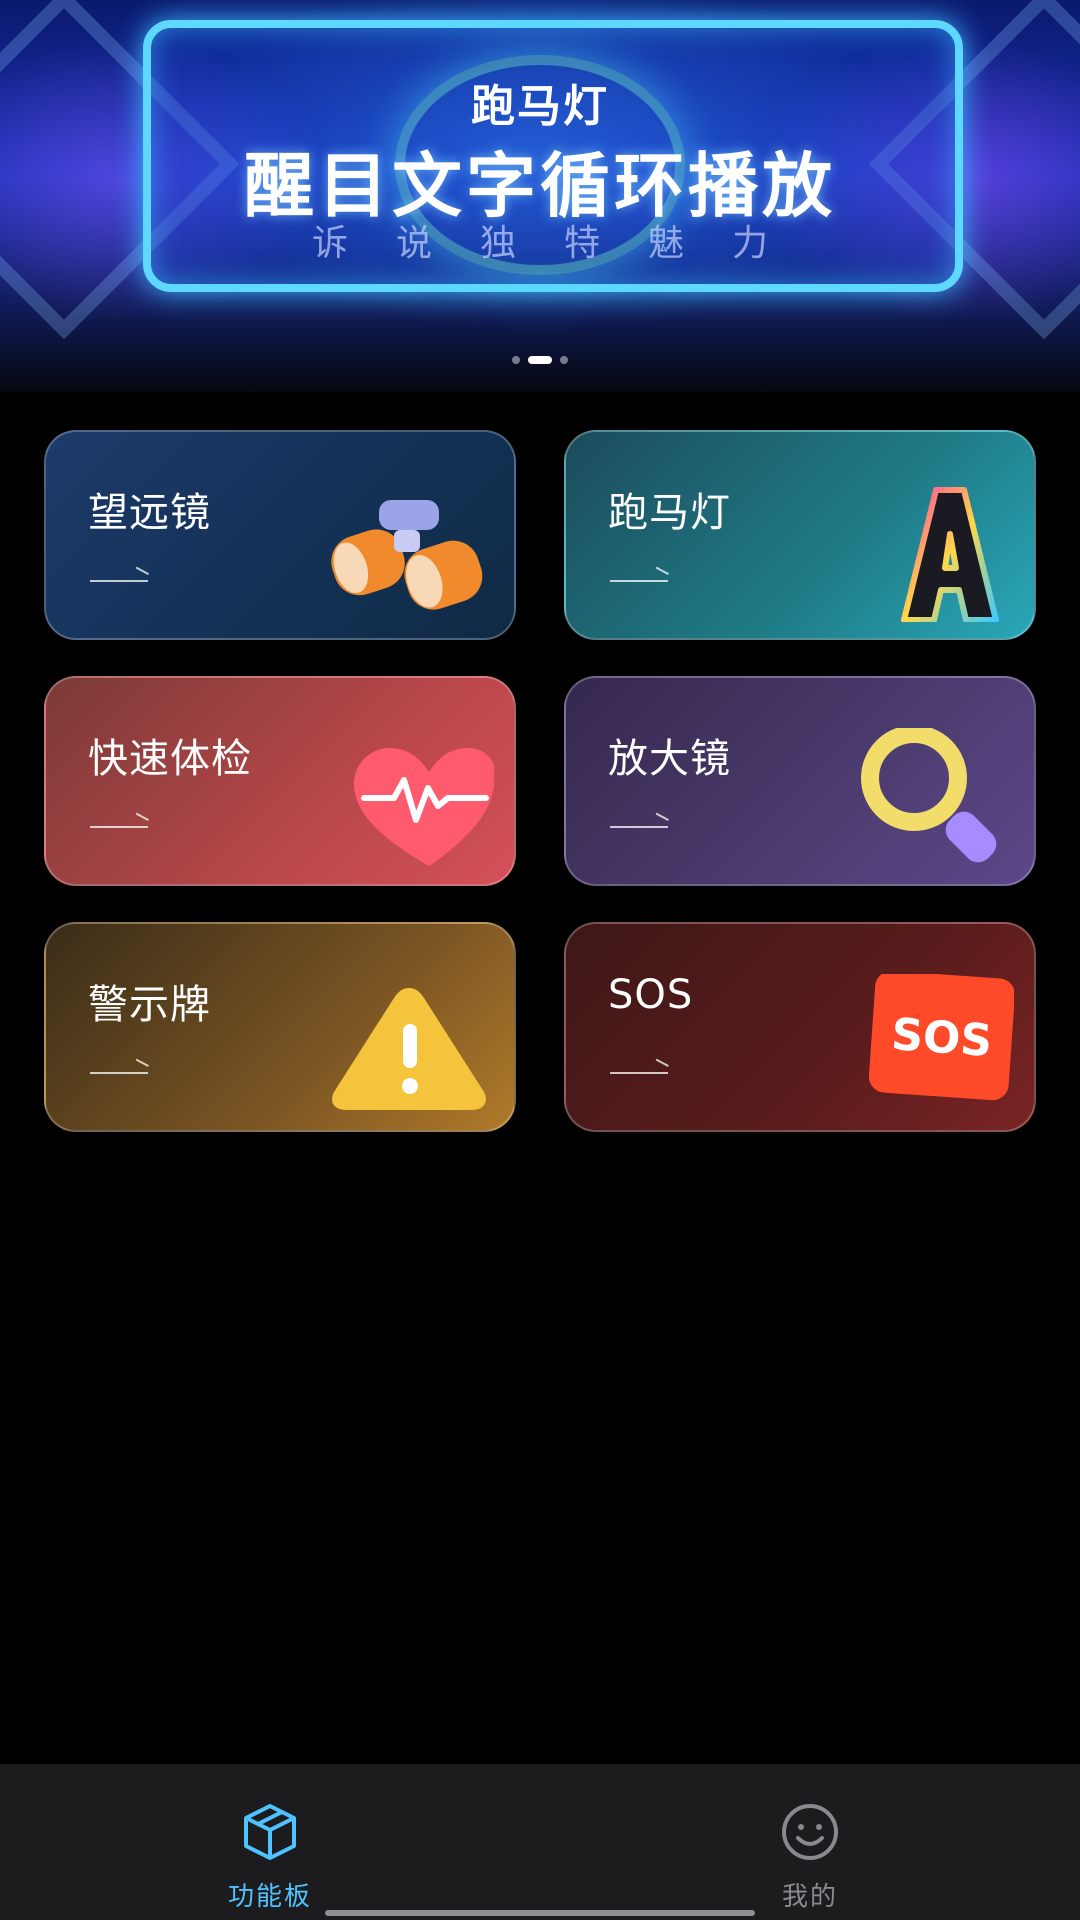 The width and height of the screenshot is (1080, 1920). I want to click on sos-icon-text: SOS, so click(942, 1038).